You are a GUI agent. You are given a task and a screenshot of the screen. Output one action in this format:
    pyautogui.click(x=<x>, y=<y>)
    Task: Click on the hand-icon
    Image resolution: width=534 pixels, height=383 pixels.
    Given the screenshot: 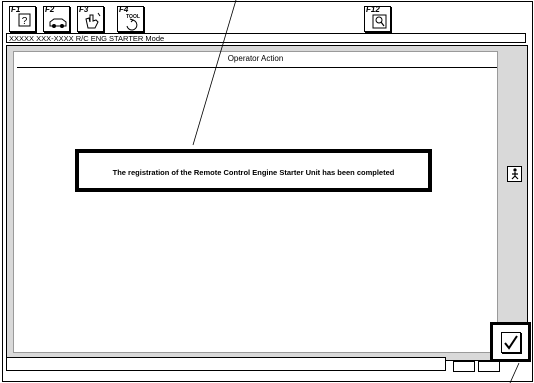 What is the action you would take?
    pyautogui.click(x=93, y=20)
    